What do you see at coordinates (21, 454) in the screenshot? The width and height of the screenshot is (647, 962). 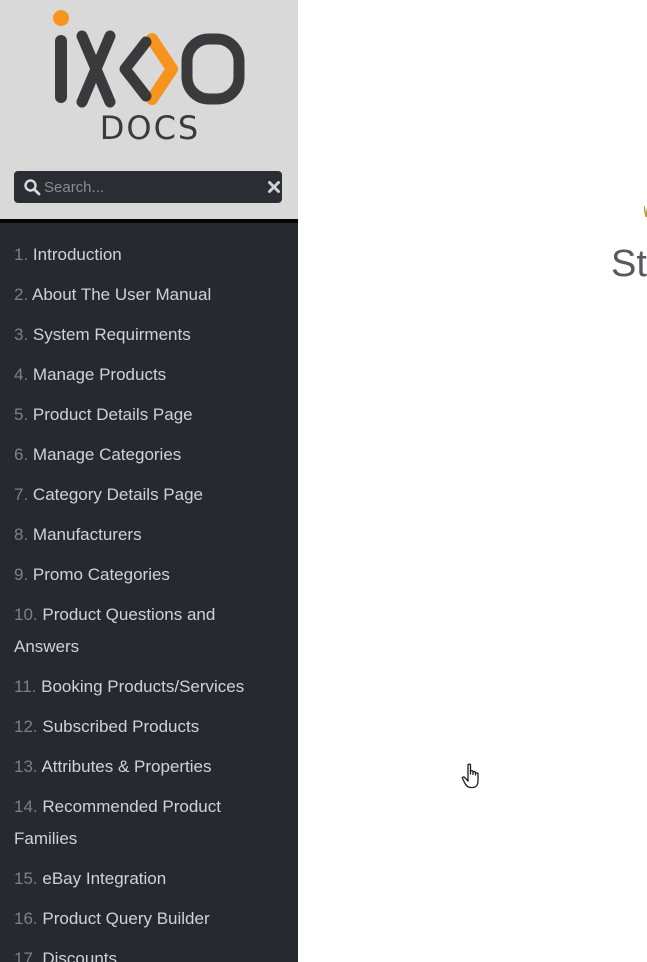 I see `nav-item-number: 6.` at bounding box center [21, 454].